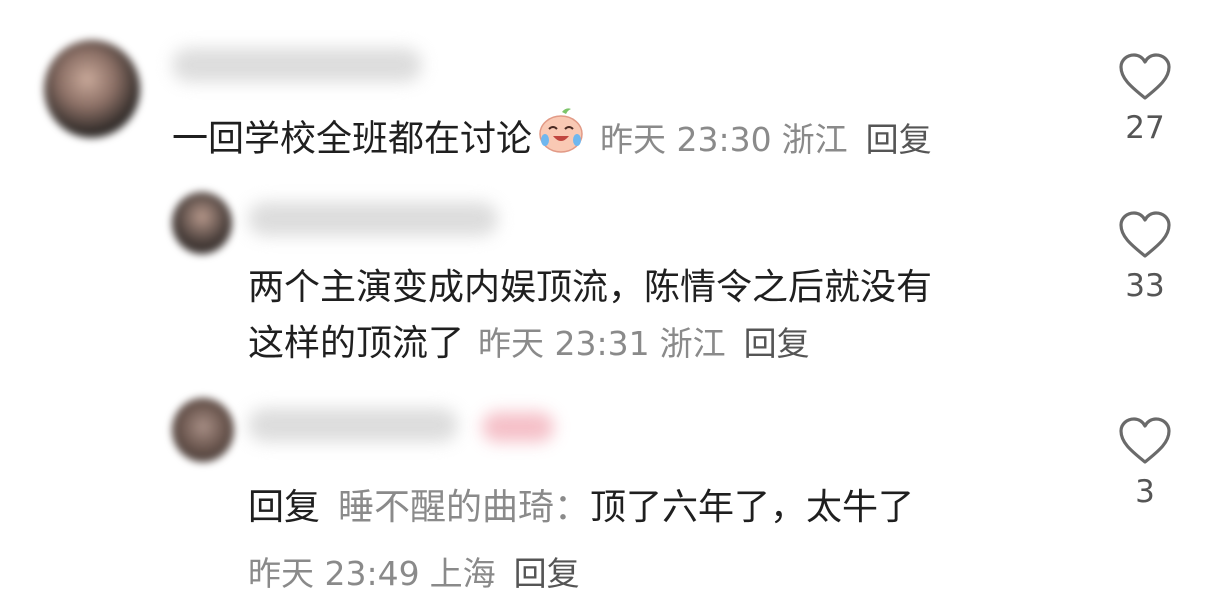 This screenshot has width=1220, height=616. Describe the element at coordinates (1145, 286) in the screenshot. I see `like-count: 33` at that location.